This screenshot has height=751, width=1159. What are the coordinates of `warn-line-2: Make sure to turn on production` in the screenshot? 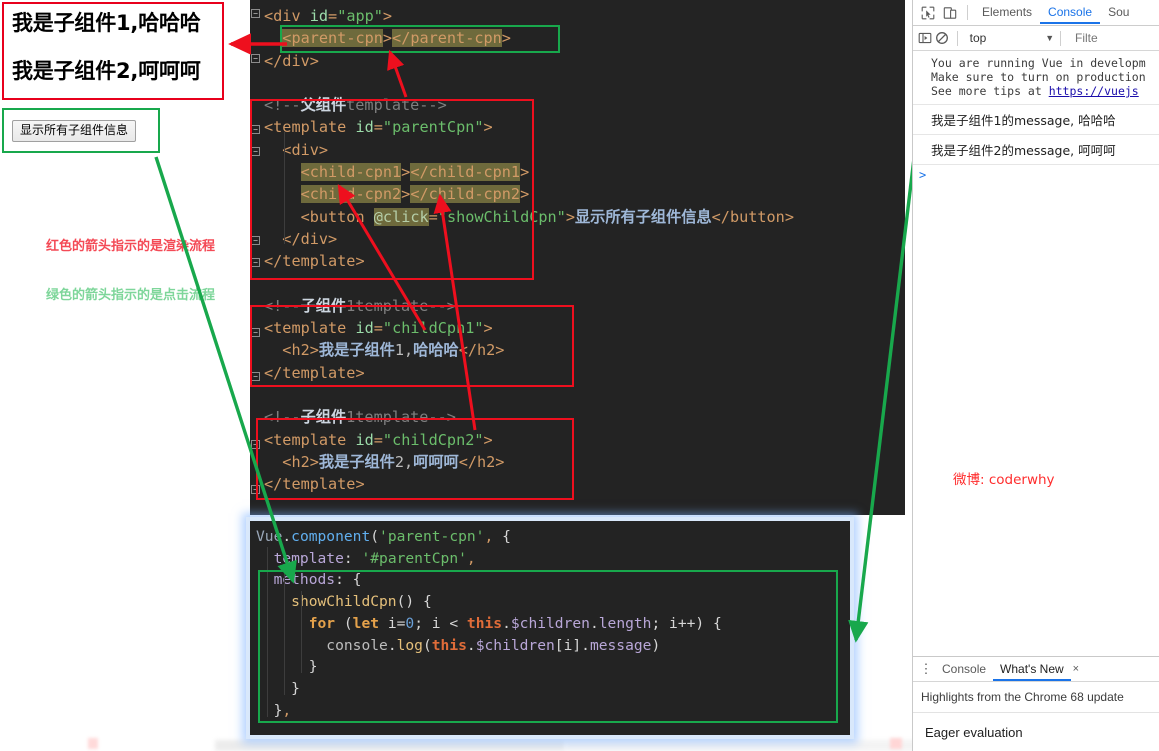 It's located at (1038, 77).